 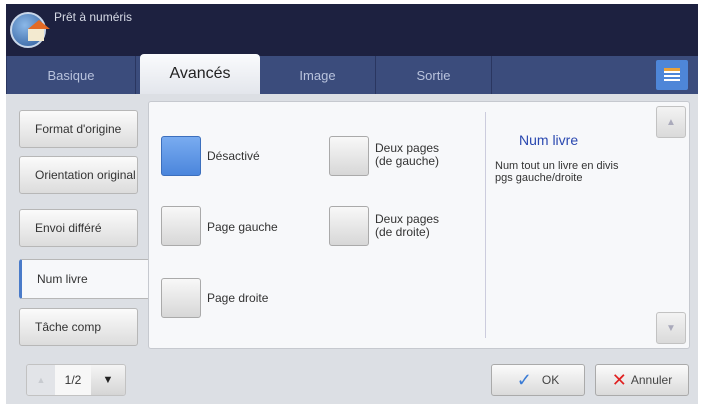 I want to click on divider, so click(x=485, y=225).